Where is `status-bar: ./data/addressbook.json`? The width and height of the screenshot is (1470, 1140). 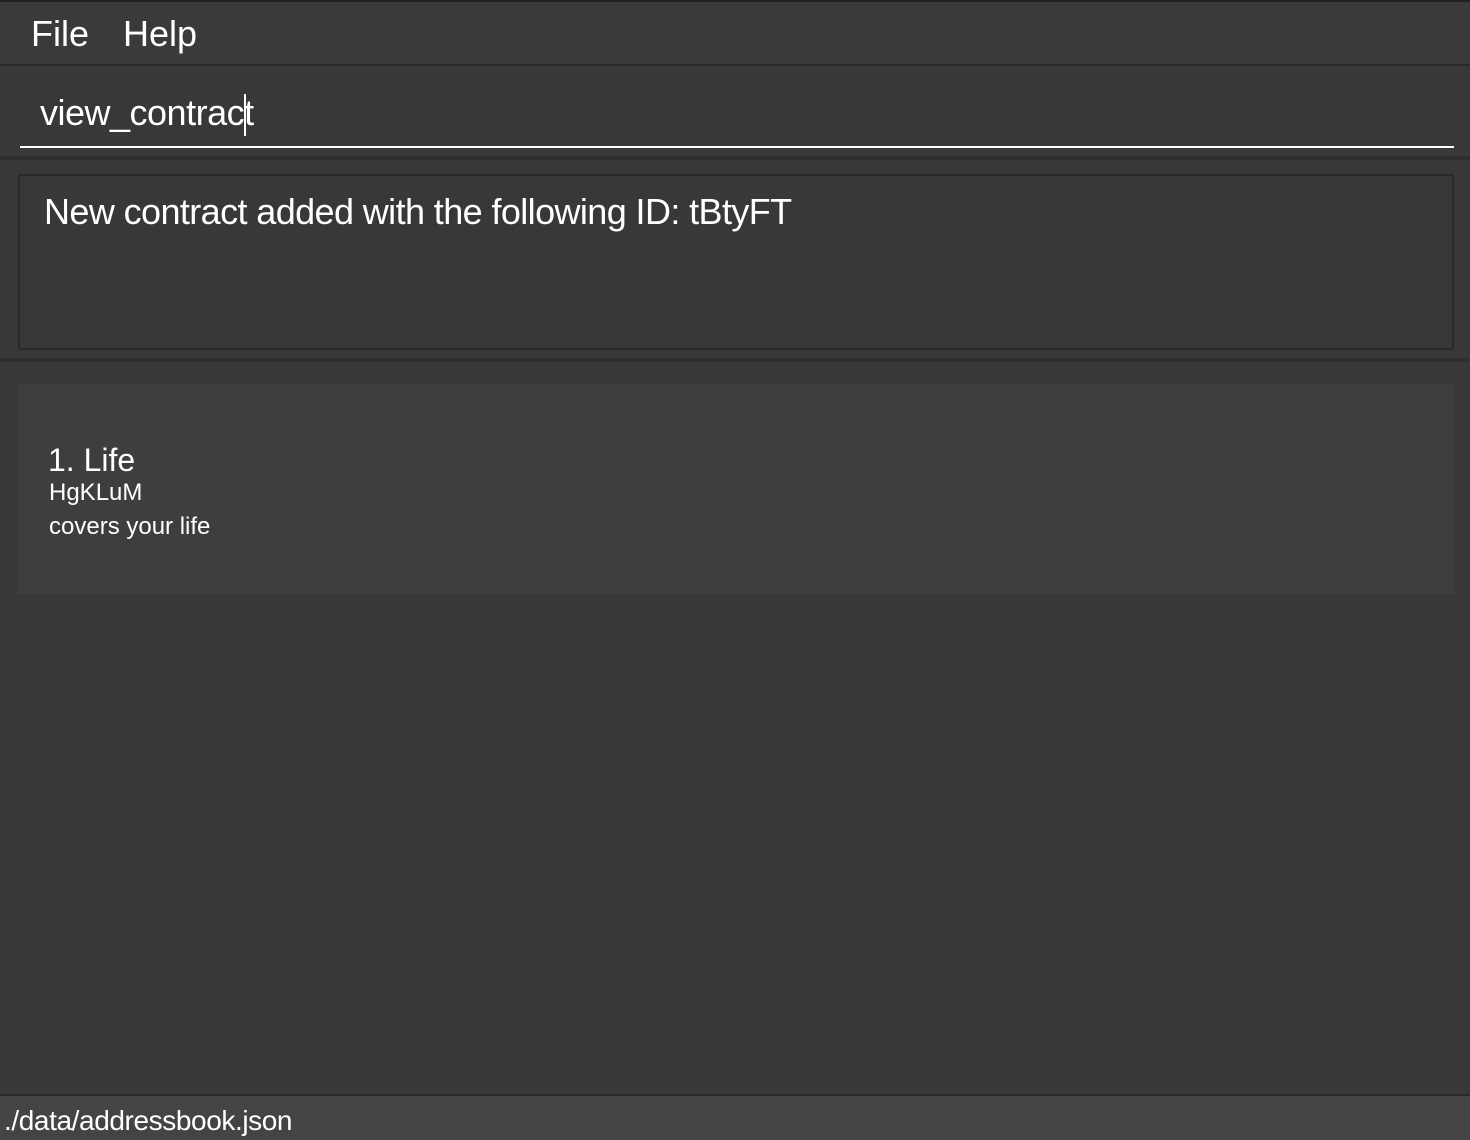
status-bar: ./data/addressbook.json is located at coordinates (735, 1117).